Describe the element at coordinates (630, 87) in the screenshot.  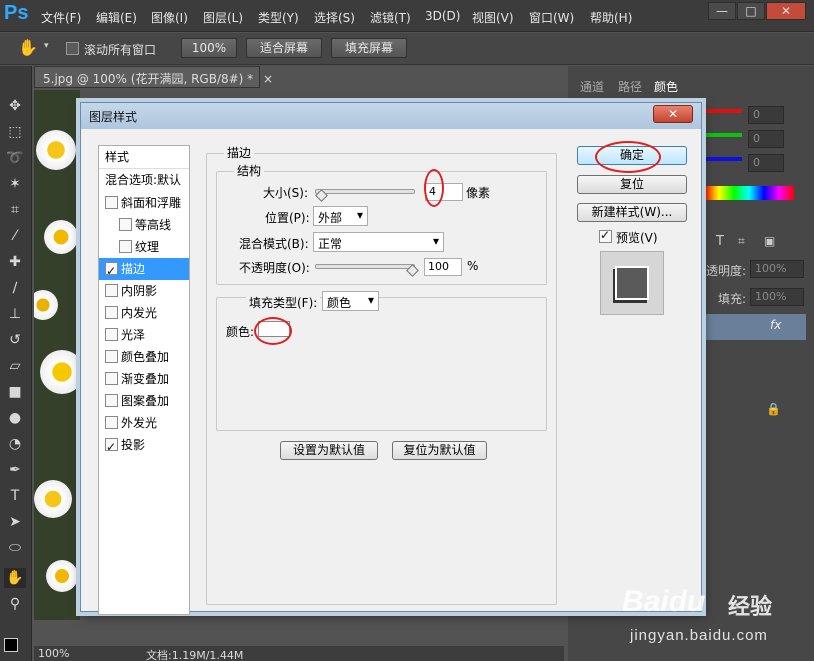
I see `tab-paths: 路径` at that location.